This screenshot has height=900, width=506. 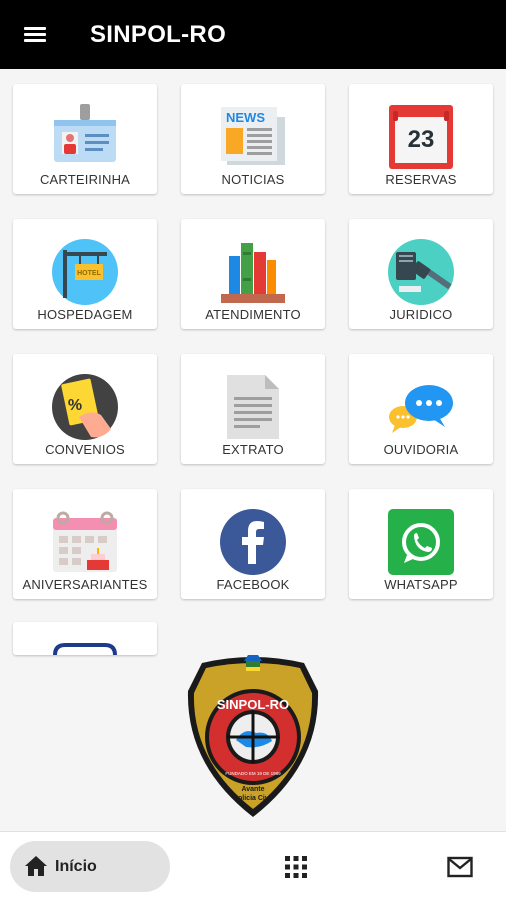 I want to click on chat-bubbles-icon, so click(x=421, y=409).